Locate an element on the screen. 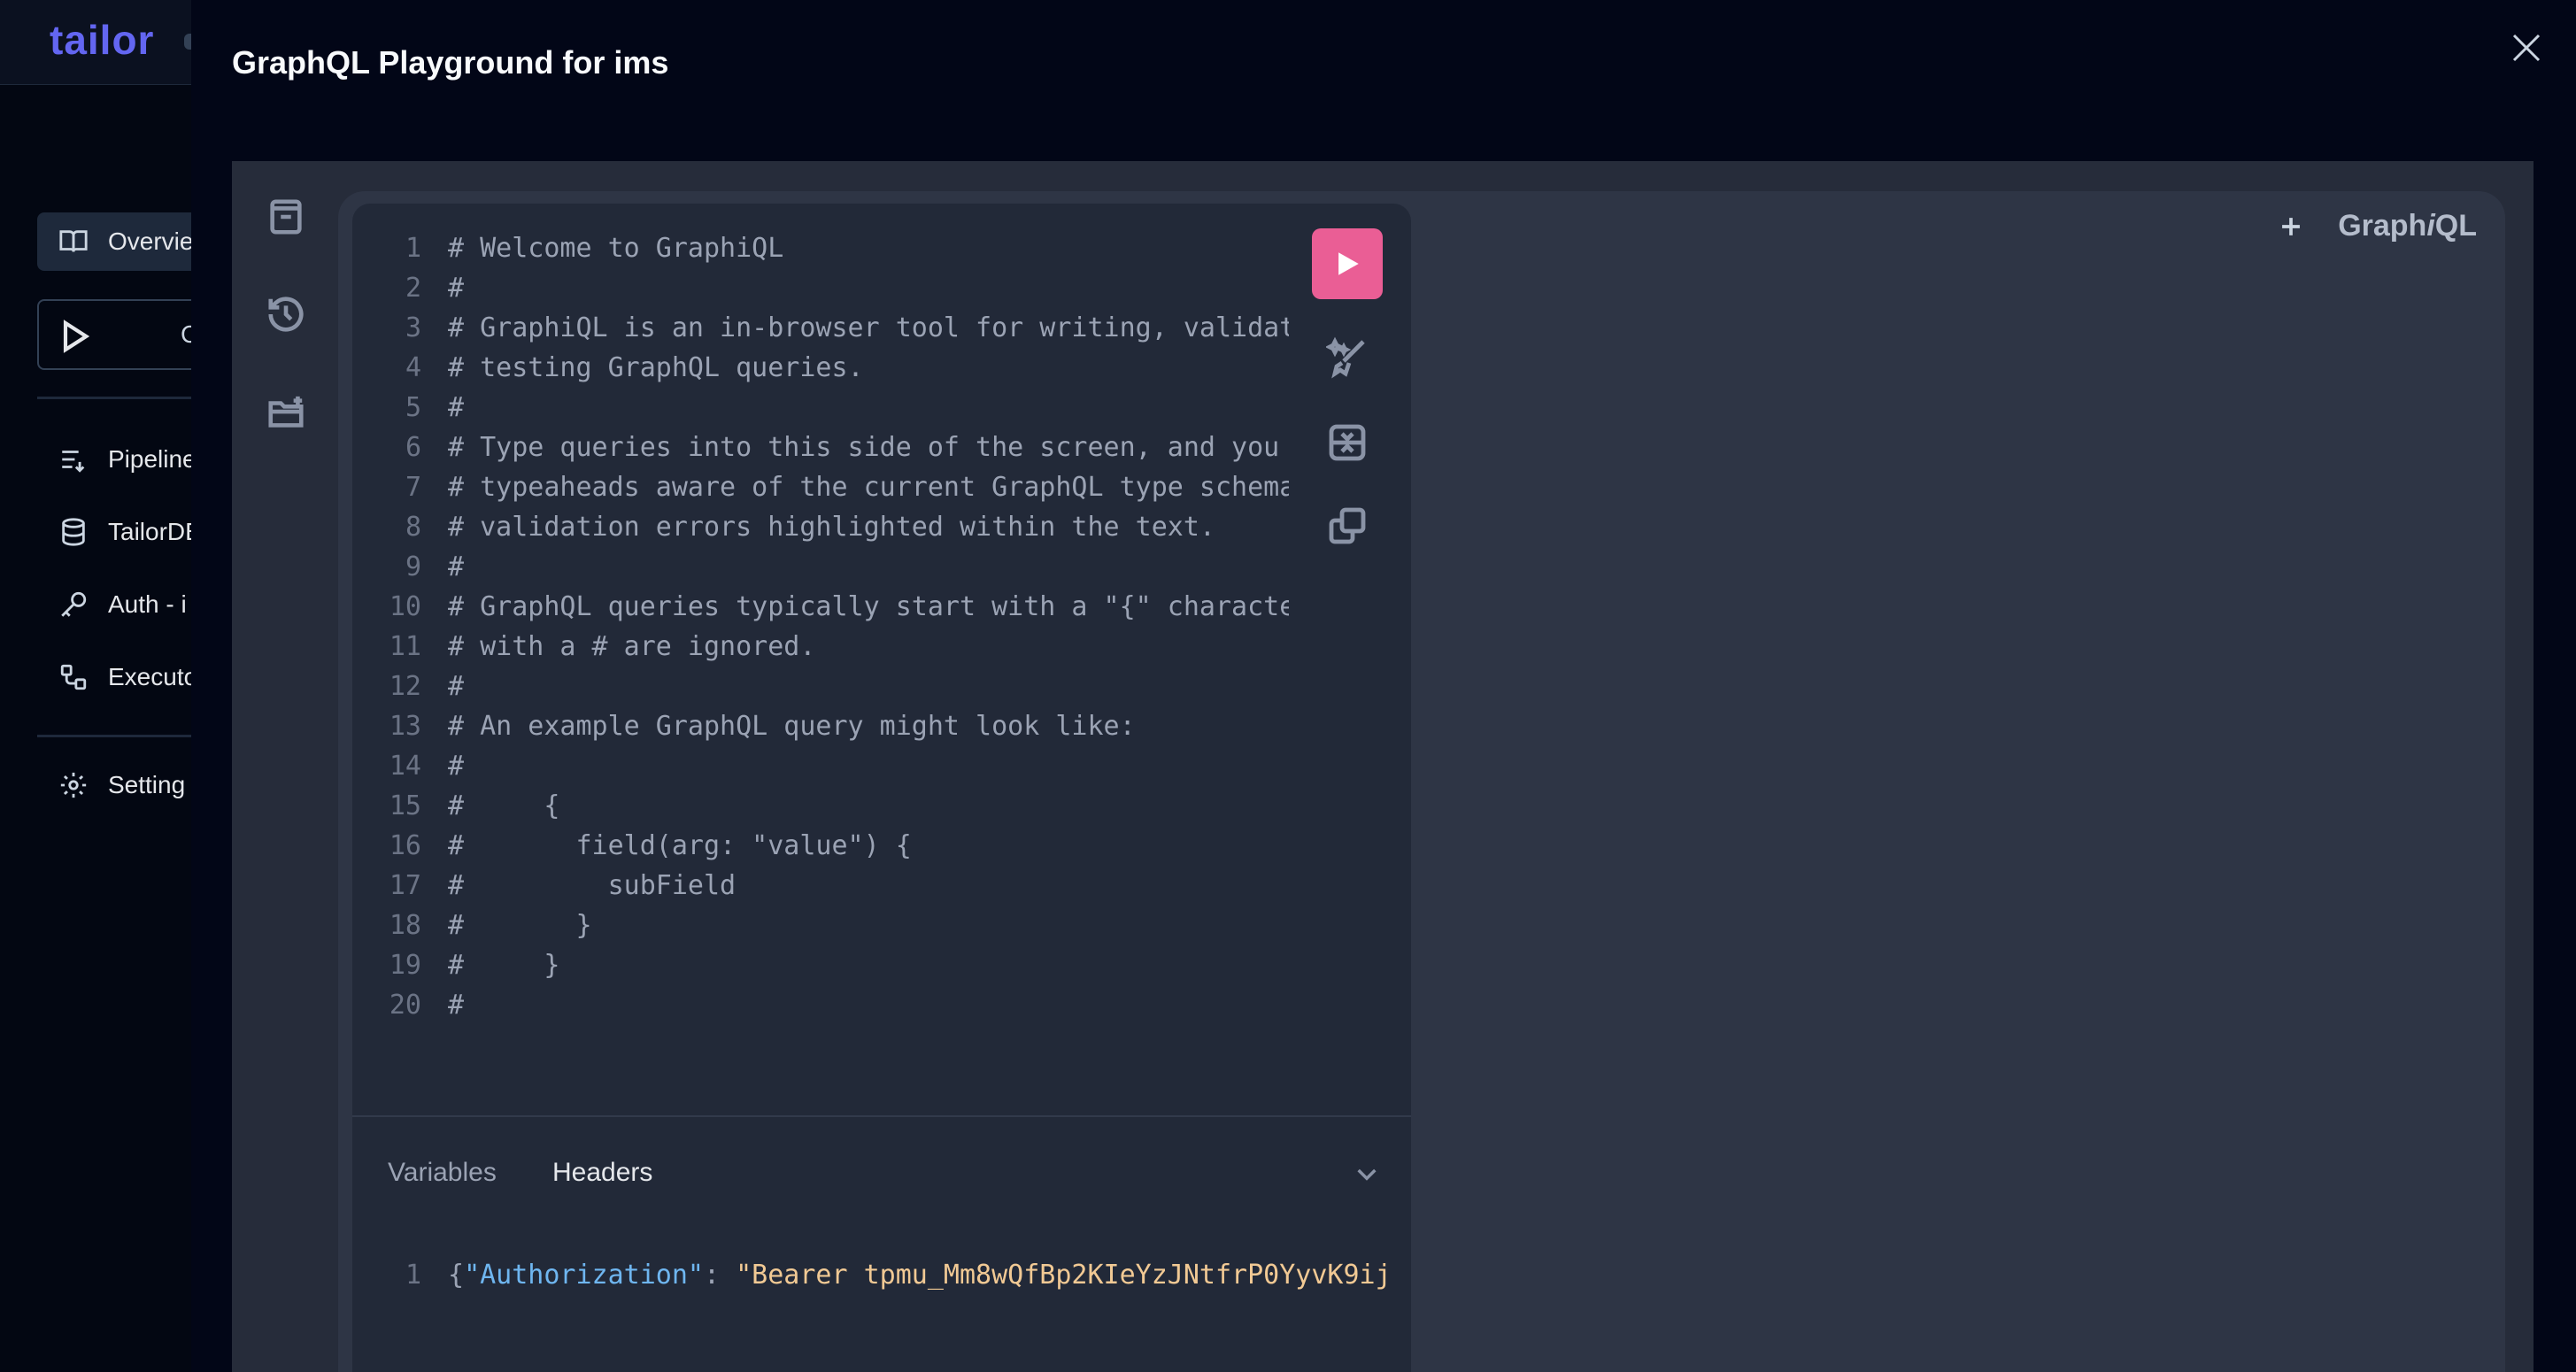 The width and height of the screenshot is (2576, 1372). toggle-editor-tools-button is located at coordinates (1367, 1174).